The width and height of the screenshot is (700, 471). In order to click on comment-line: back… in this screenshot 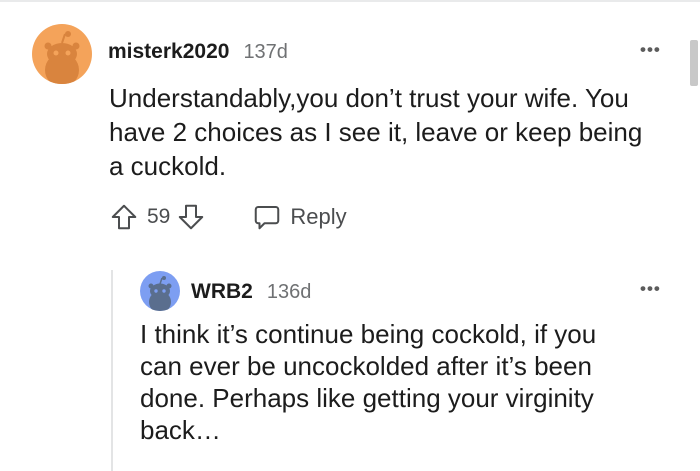, I will do `click(180, 430)`.